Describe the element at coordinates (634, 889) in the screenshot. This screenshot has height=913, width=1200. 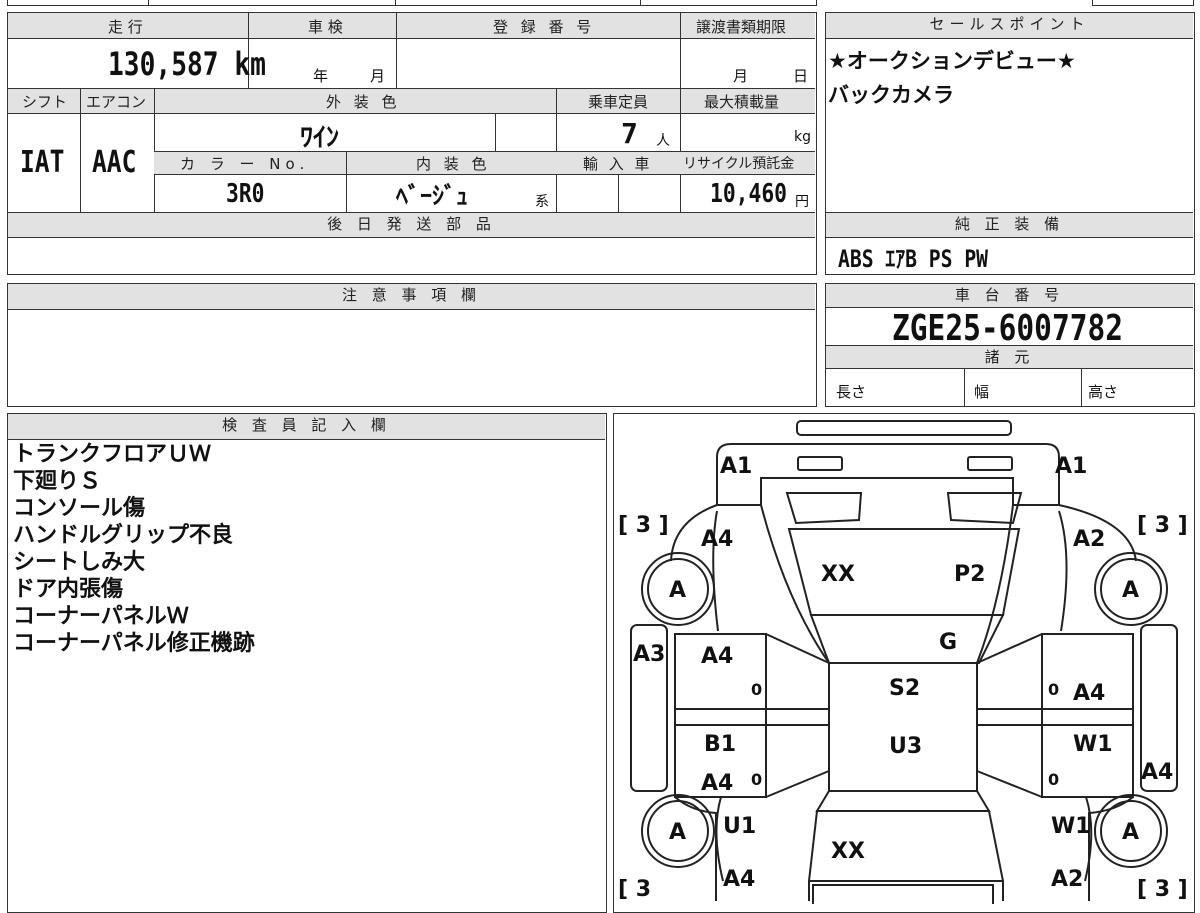
I see `diagram-bracket-bl: [ 3` at that location.